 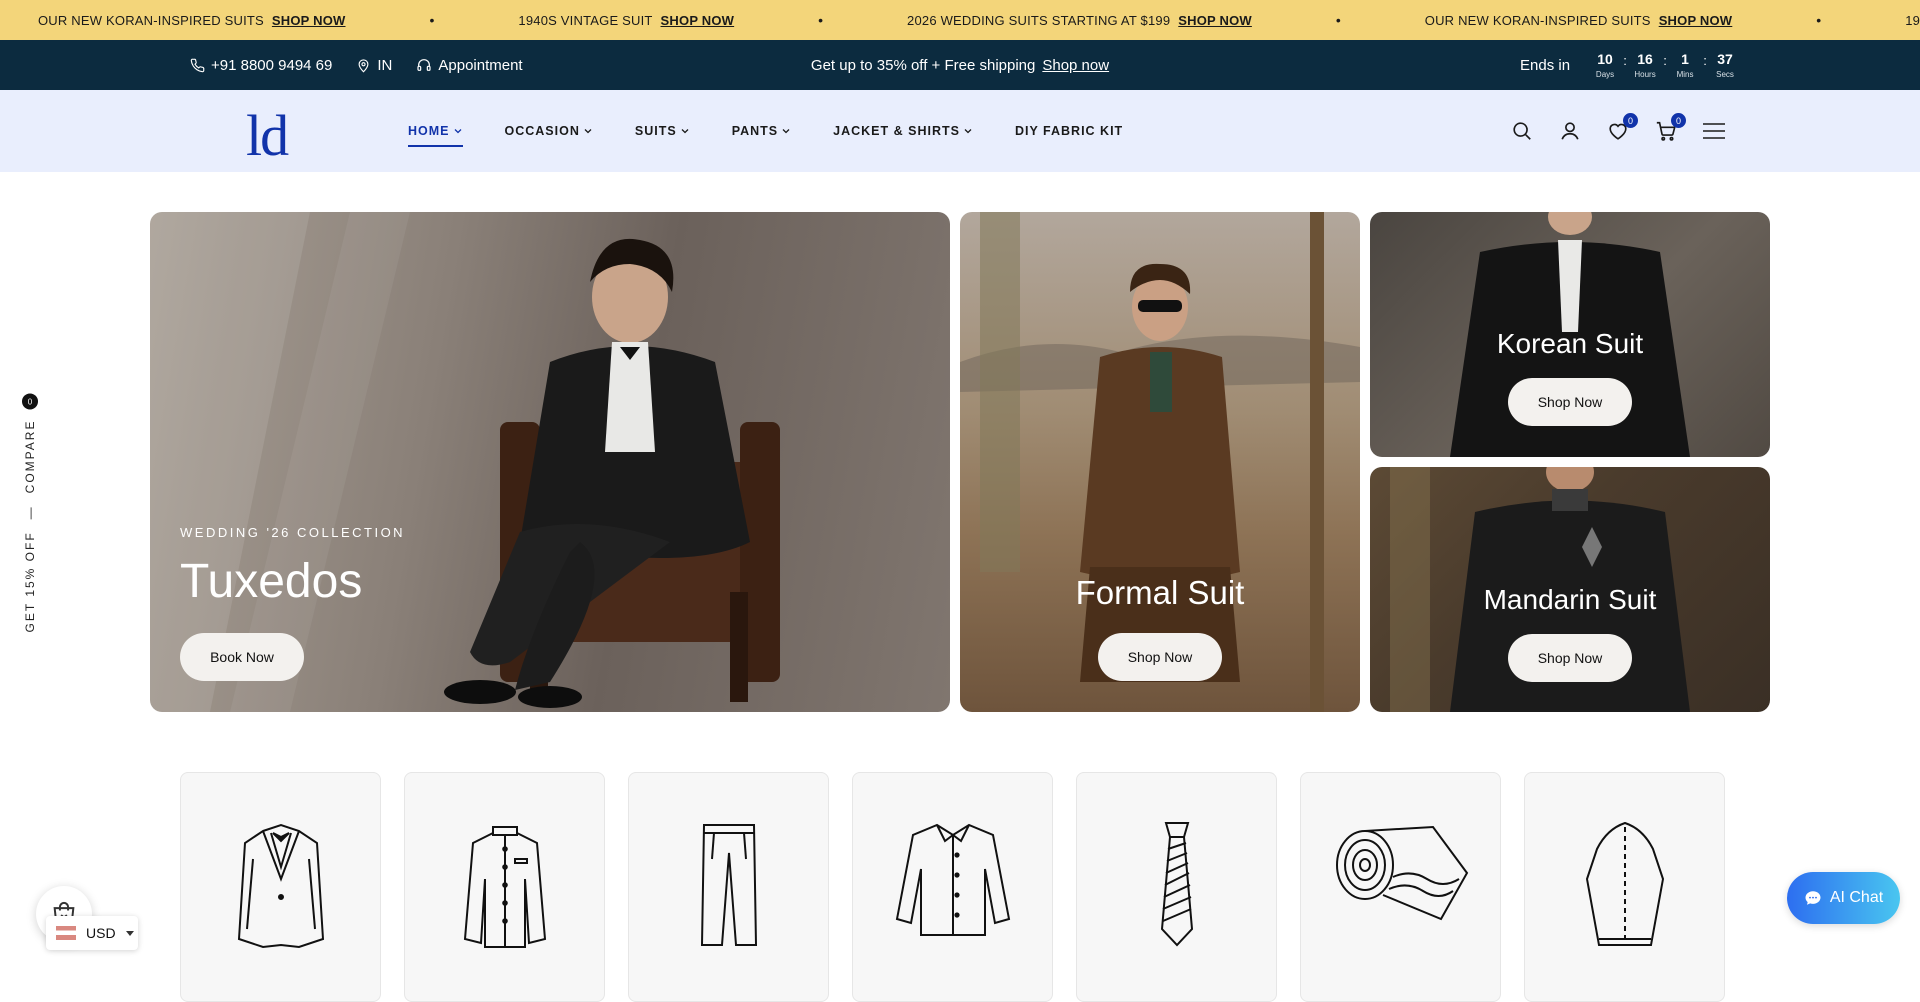 What do you see at coordinates (504, 887) in the screenshot?
I see `category-tile-mandarin` at bounding box center [504, 887].